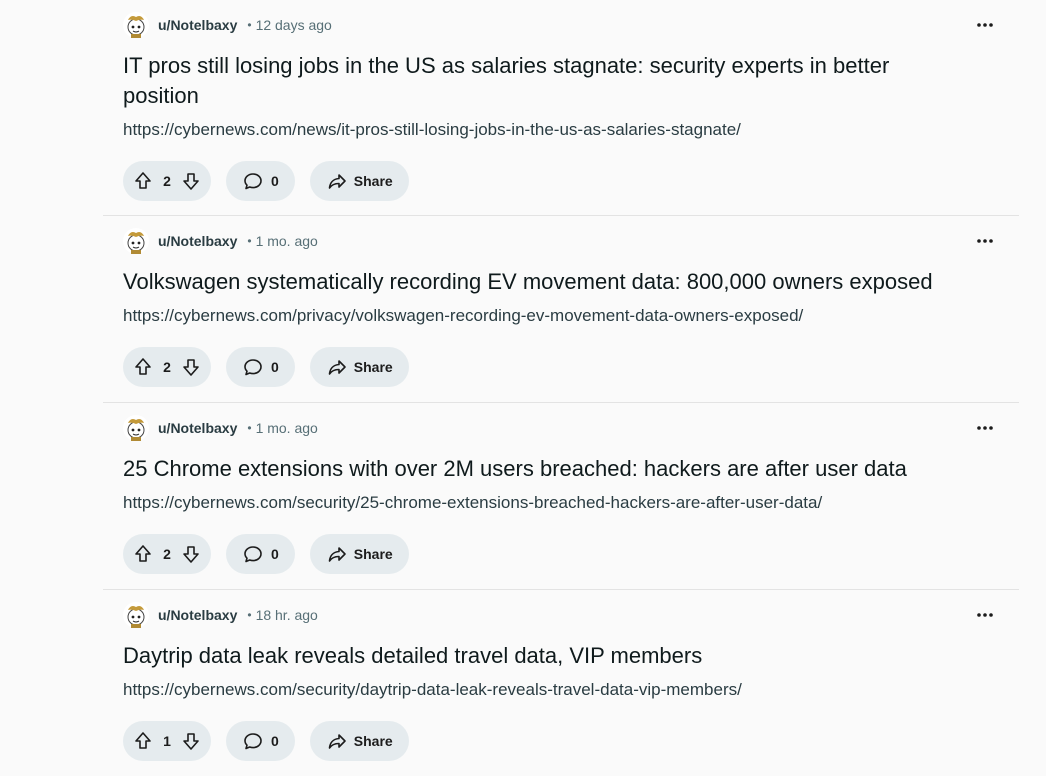  I want to click on vote-count: 1, so click(167, 741).